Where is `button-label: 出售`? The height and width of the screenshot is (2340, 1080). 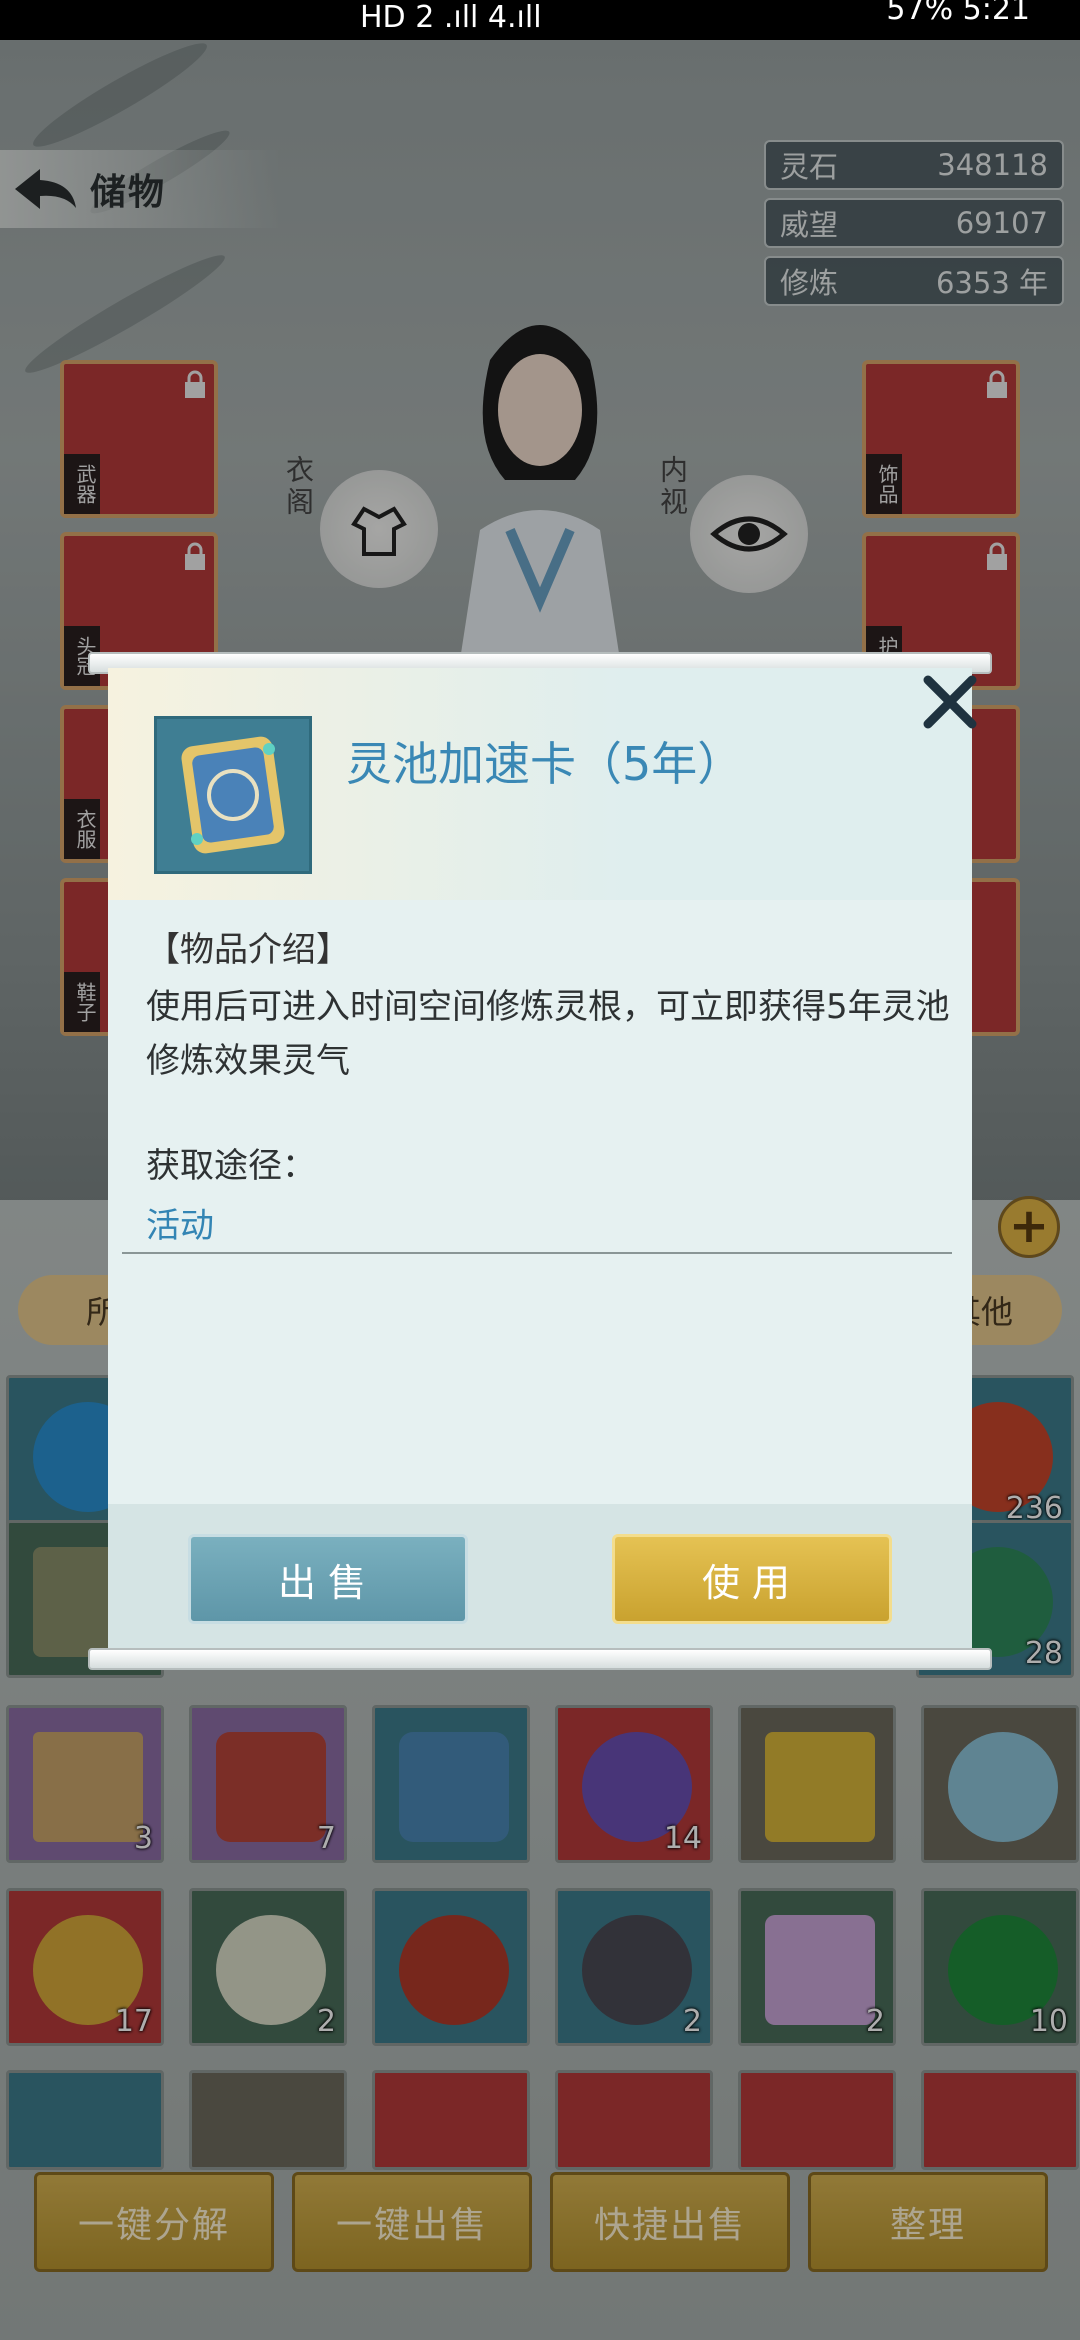 button-label: 出售 is located at coordinates (327, 1582).